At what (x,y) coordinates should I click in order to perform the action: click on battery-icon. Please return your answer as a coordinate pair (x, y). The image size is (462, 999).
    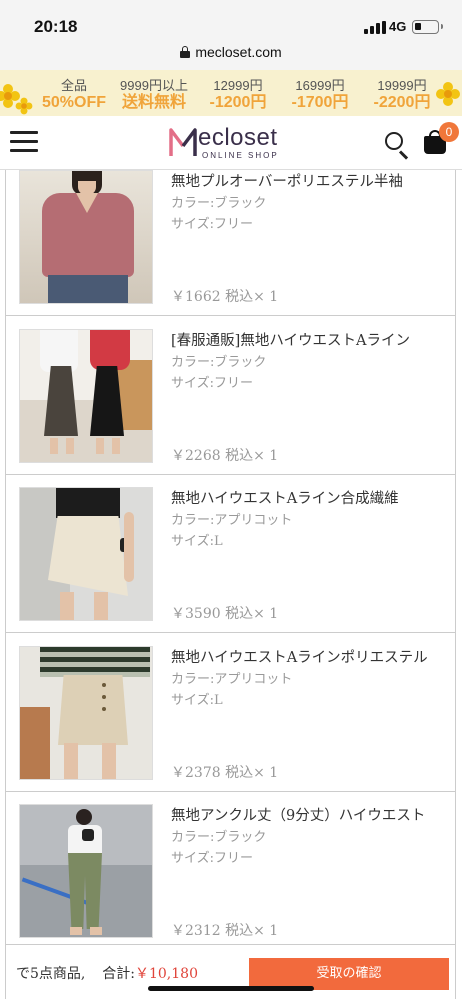
    Looking at the image, I should click on (427, 27).